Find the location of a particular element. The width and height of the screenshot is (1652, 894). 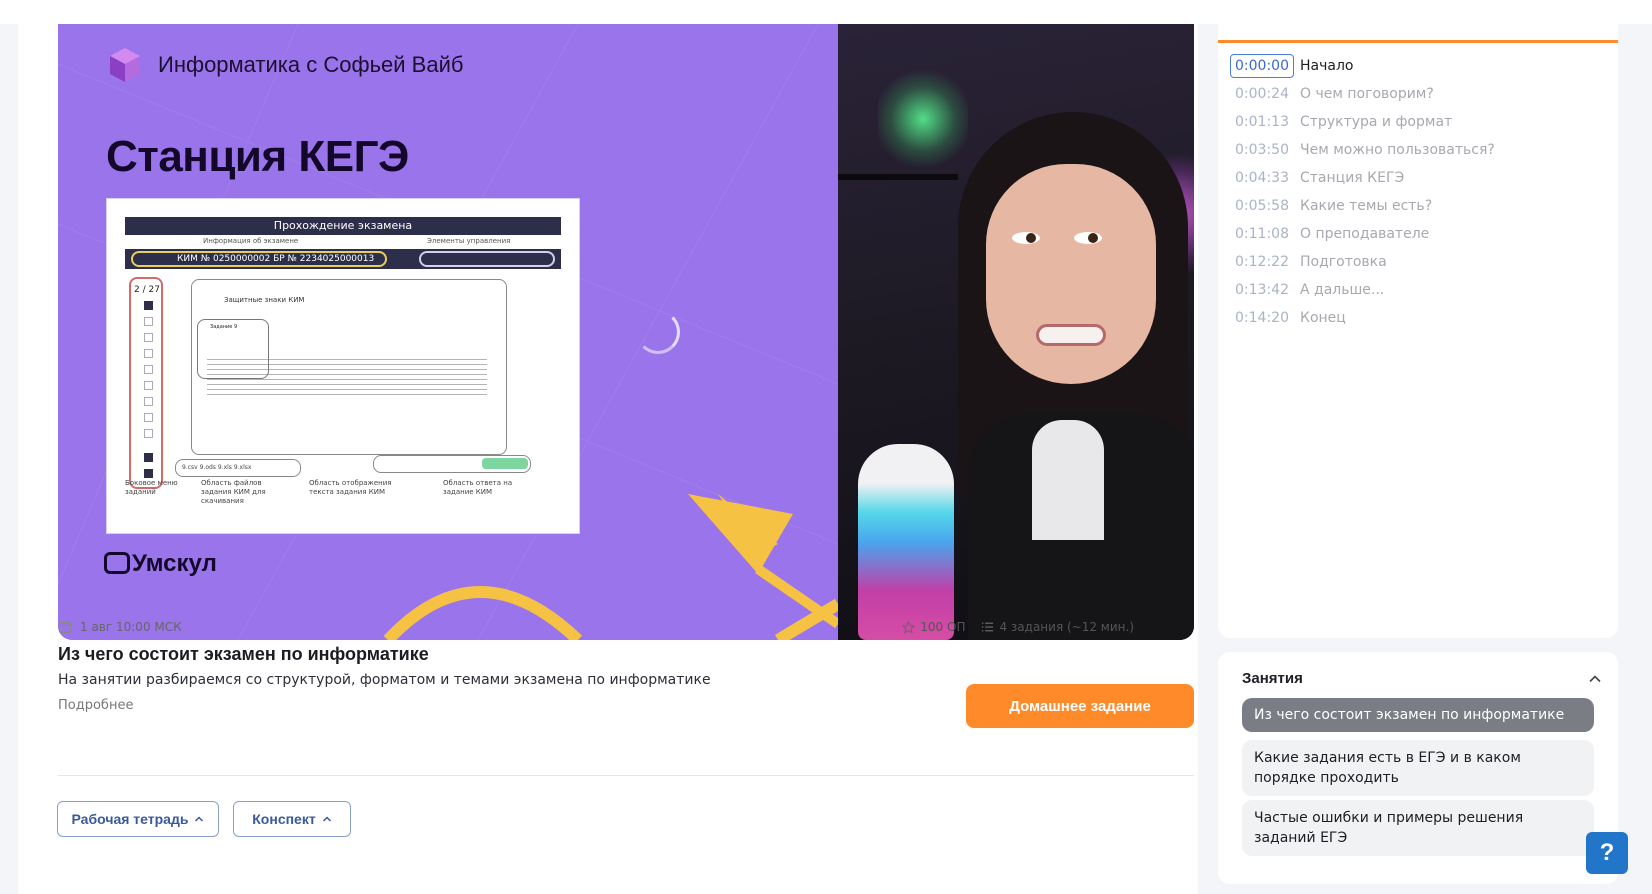

chapter-timecode: 0:05:58 is located at coordinates (1262, 206).